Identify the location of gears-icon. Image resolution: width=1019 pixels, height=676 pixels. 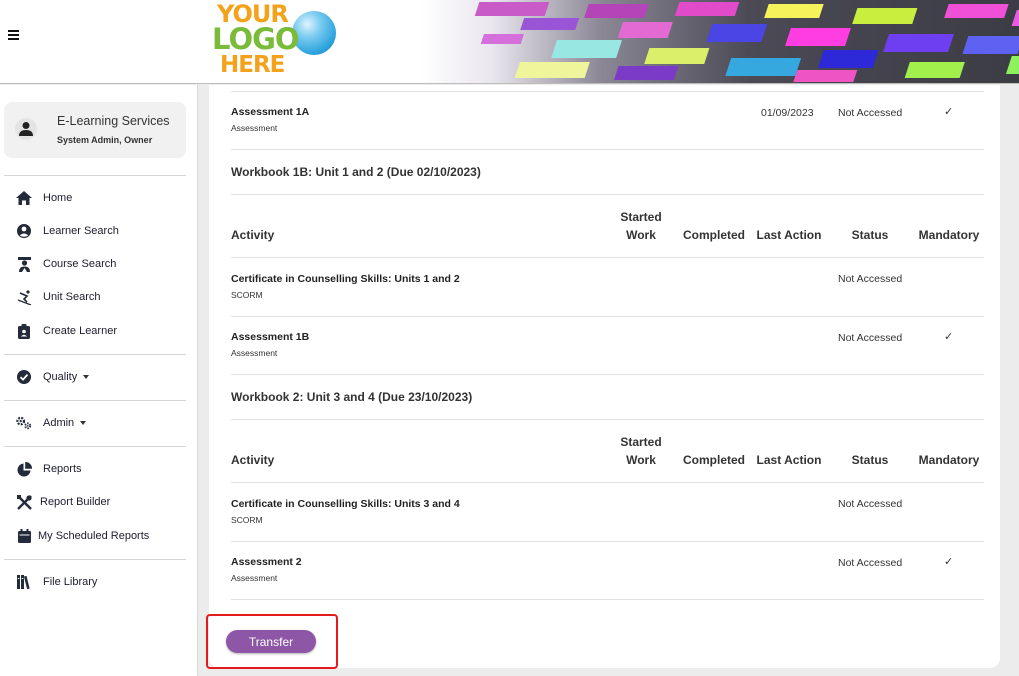
(24, 423).